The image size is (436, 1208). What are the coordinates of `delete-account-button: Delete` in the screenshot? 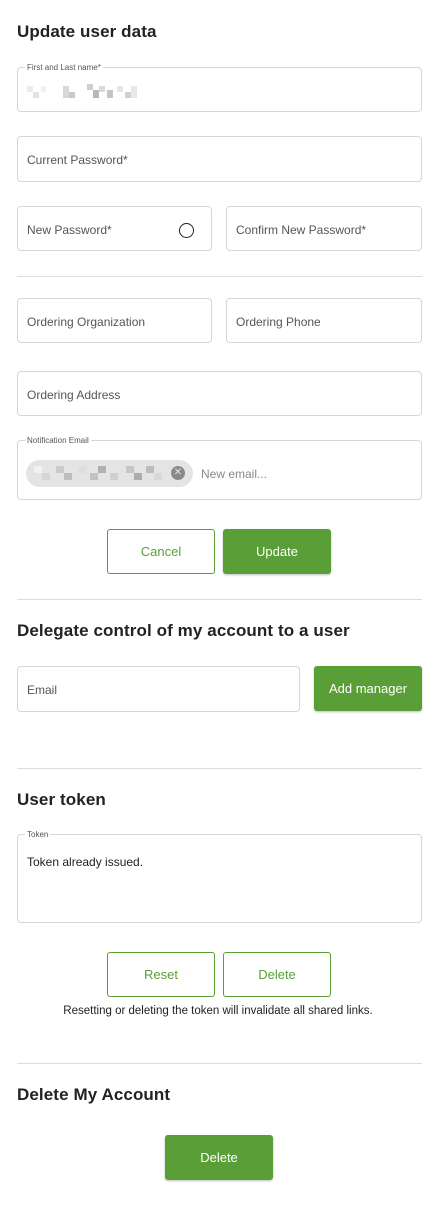 It's located at (219, 1157).